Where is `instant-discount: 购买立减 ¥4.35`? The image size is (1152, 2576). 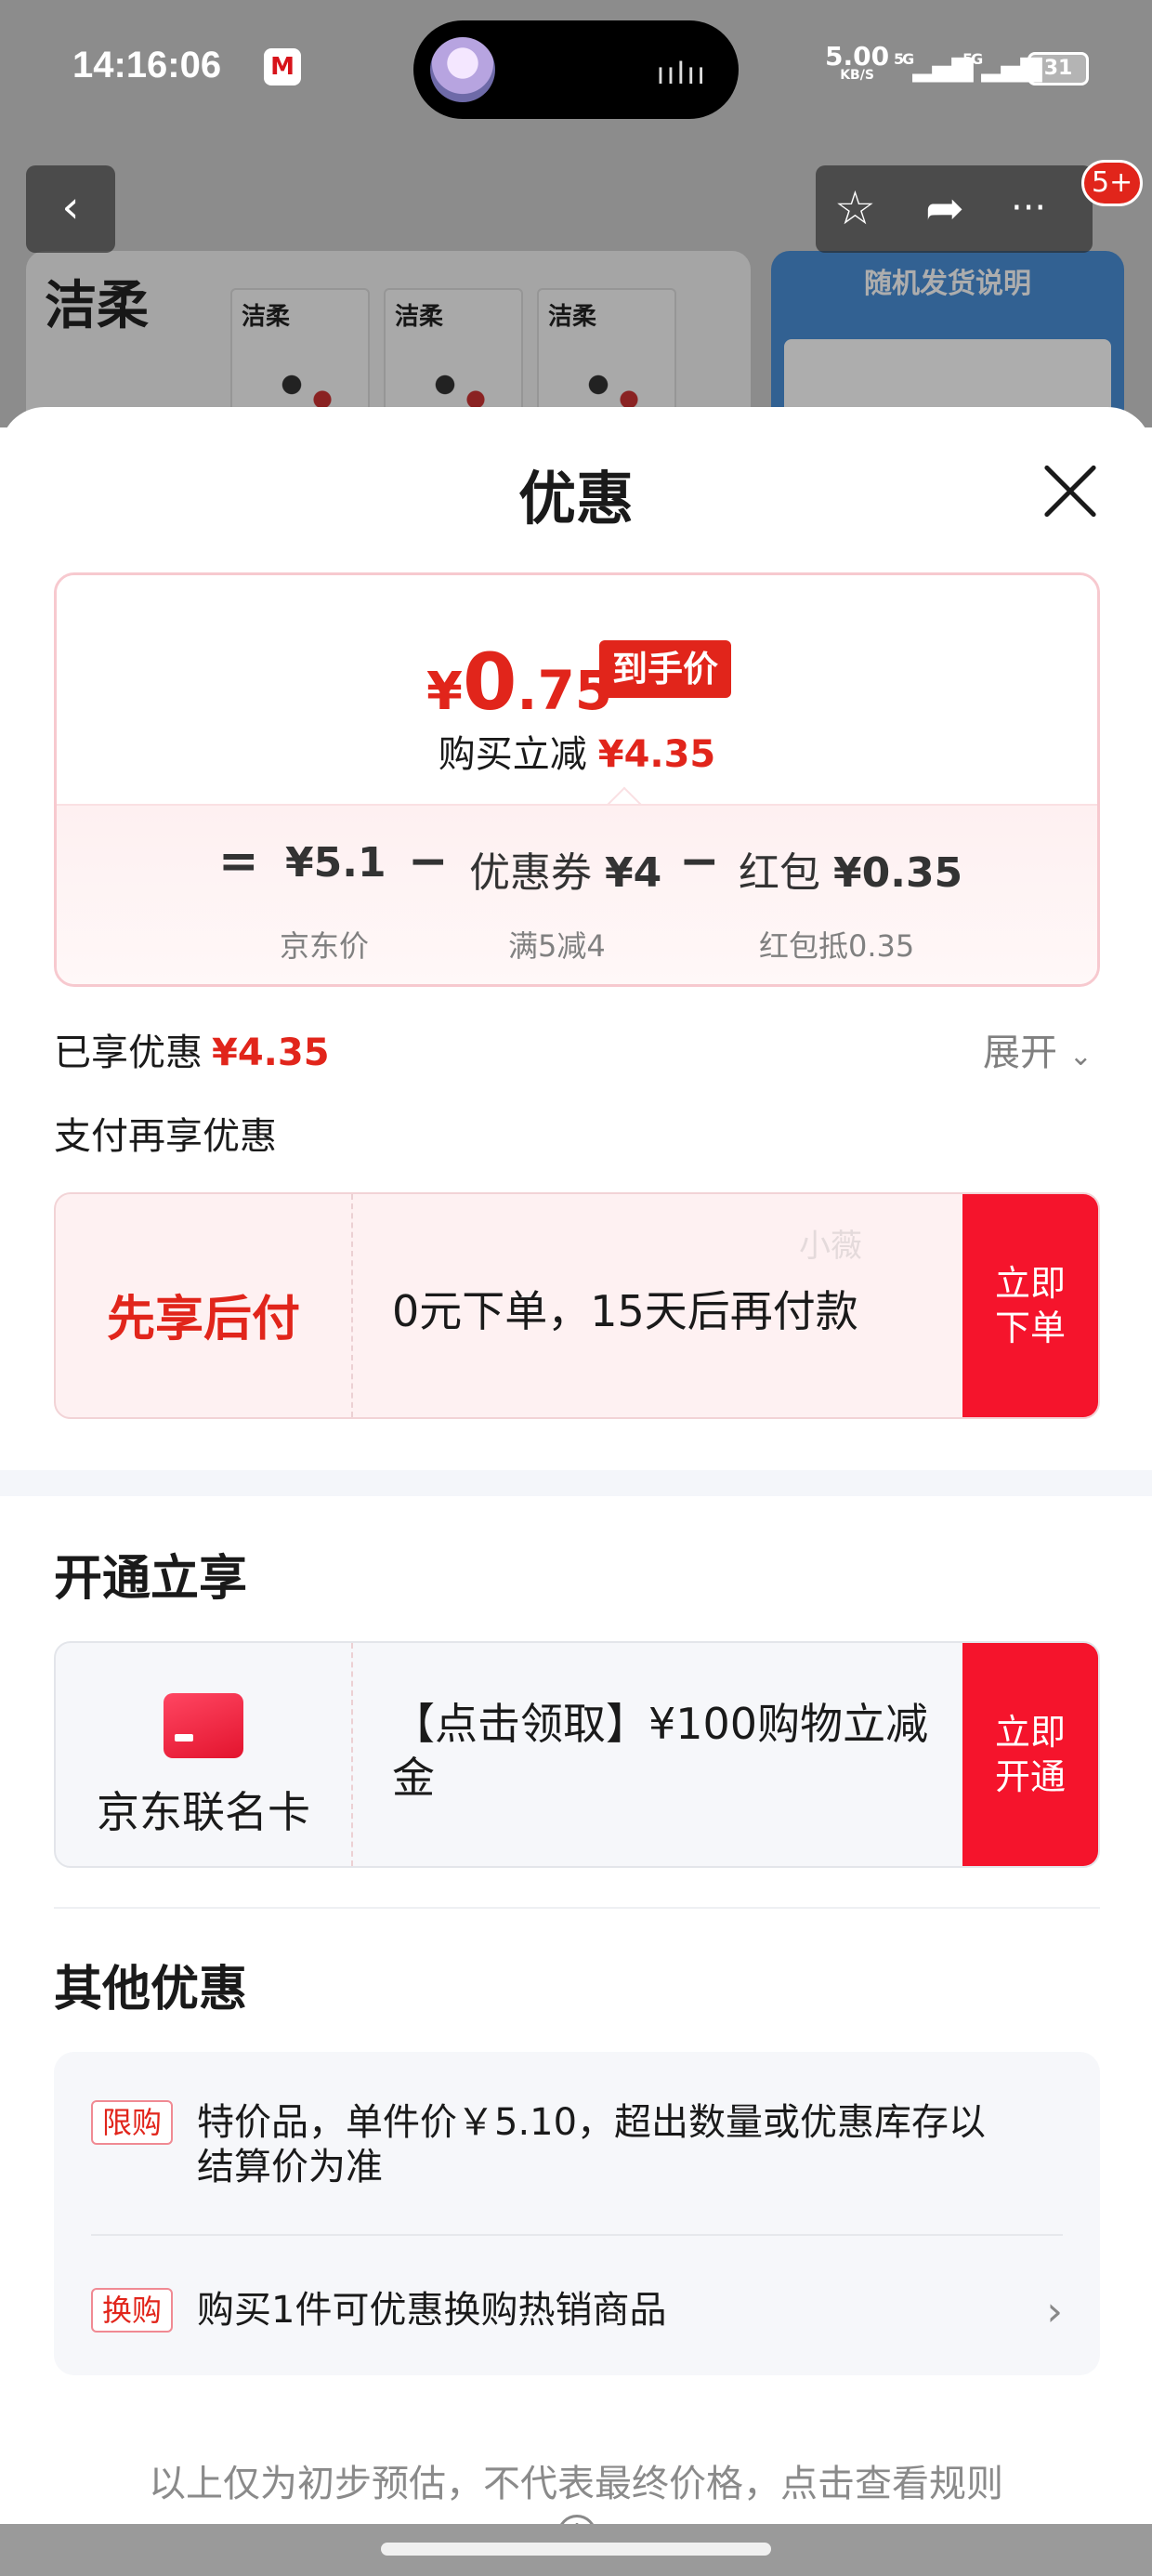
instant-discount: 购买立减 ¥4.35 is located at coordinates (577, 754).